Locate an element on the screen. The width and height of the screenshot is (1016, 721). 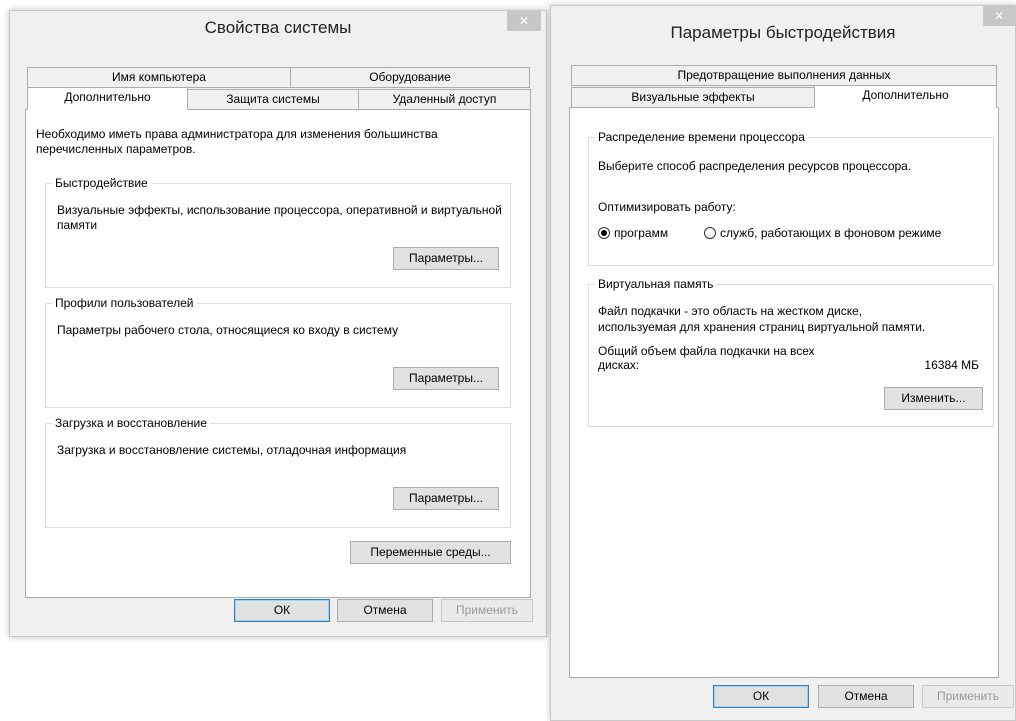
radio-background-services-label: служб, работающих в фоновом режиме is located at coordinates (831, 233).